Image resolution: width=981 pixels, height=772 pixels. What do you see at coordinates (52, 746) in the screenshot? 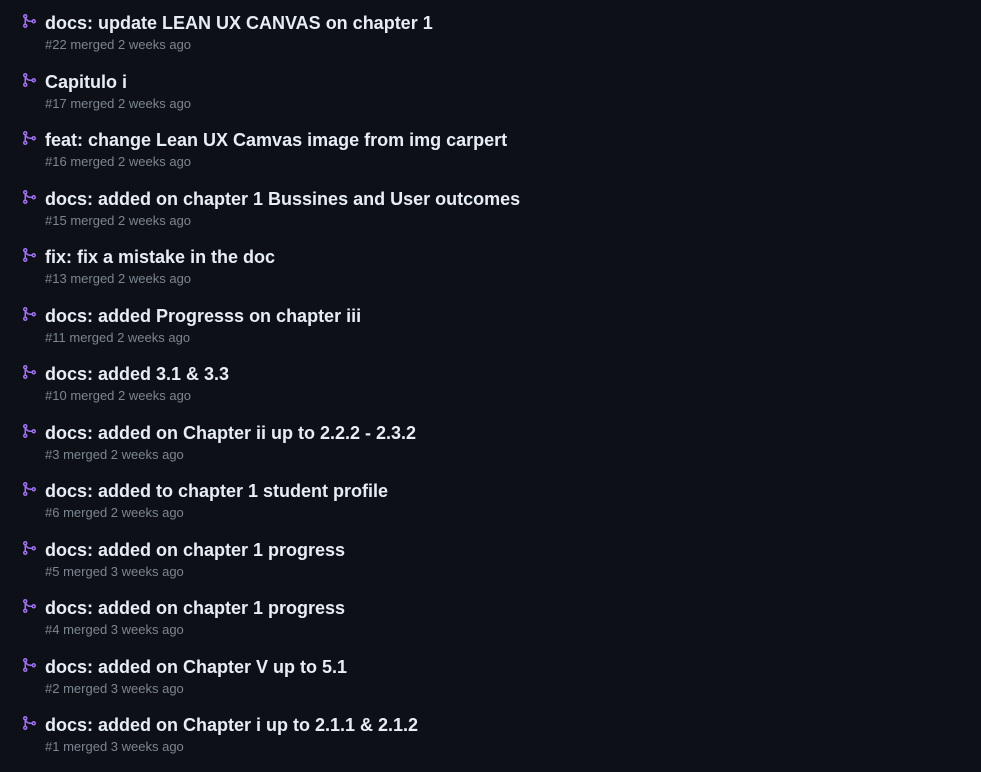
I see `pull-request-number: #1` at bounding box center [52, 746].